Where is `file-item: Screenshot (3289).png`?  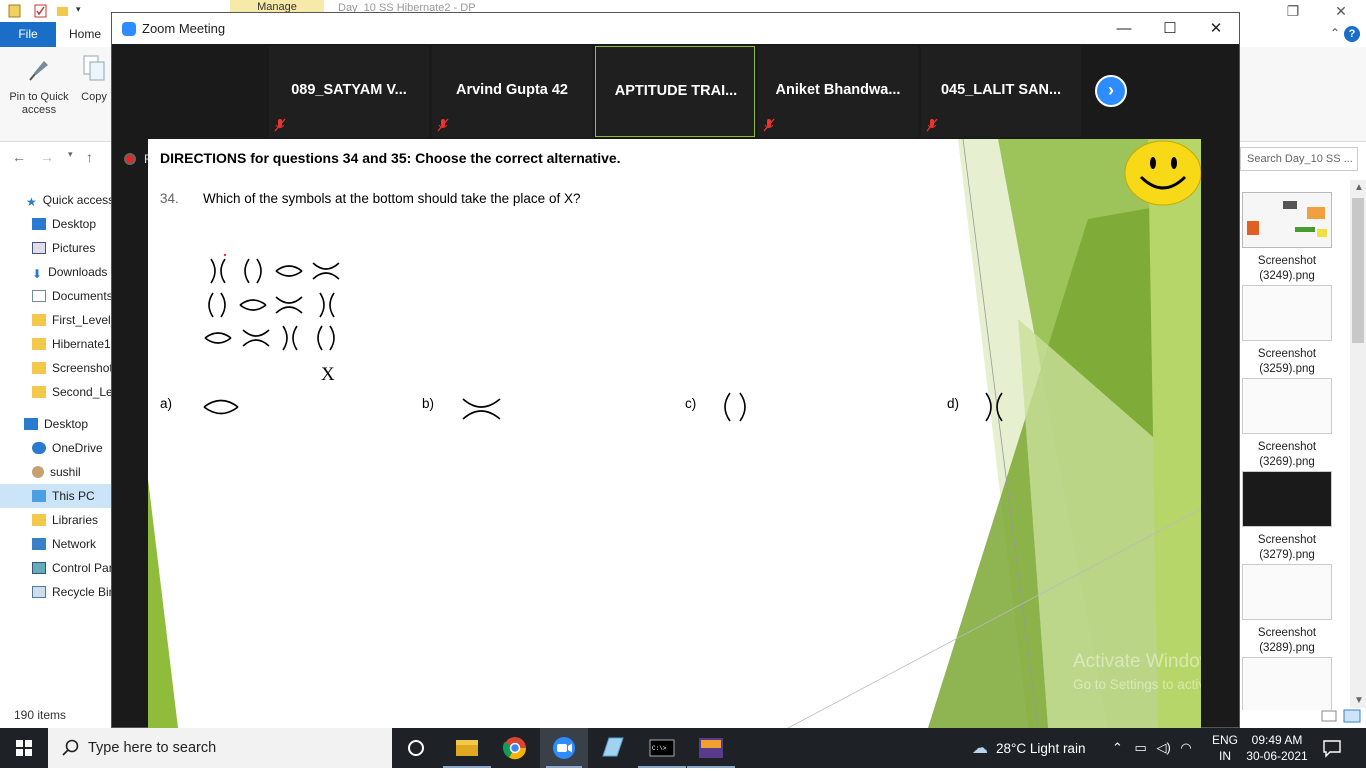
file-item: Screenshot (3289).png is located at coordinates (1295, 608).